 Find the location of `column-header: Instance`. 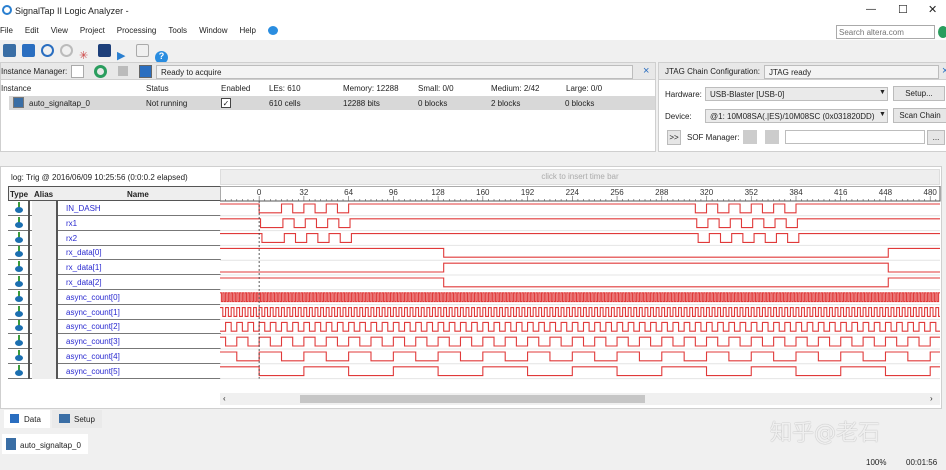

column-header: Instance is located at coordinates (16, 88).